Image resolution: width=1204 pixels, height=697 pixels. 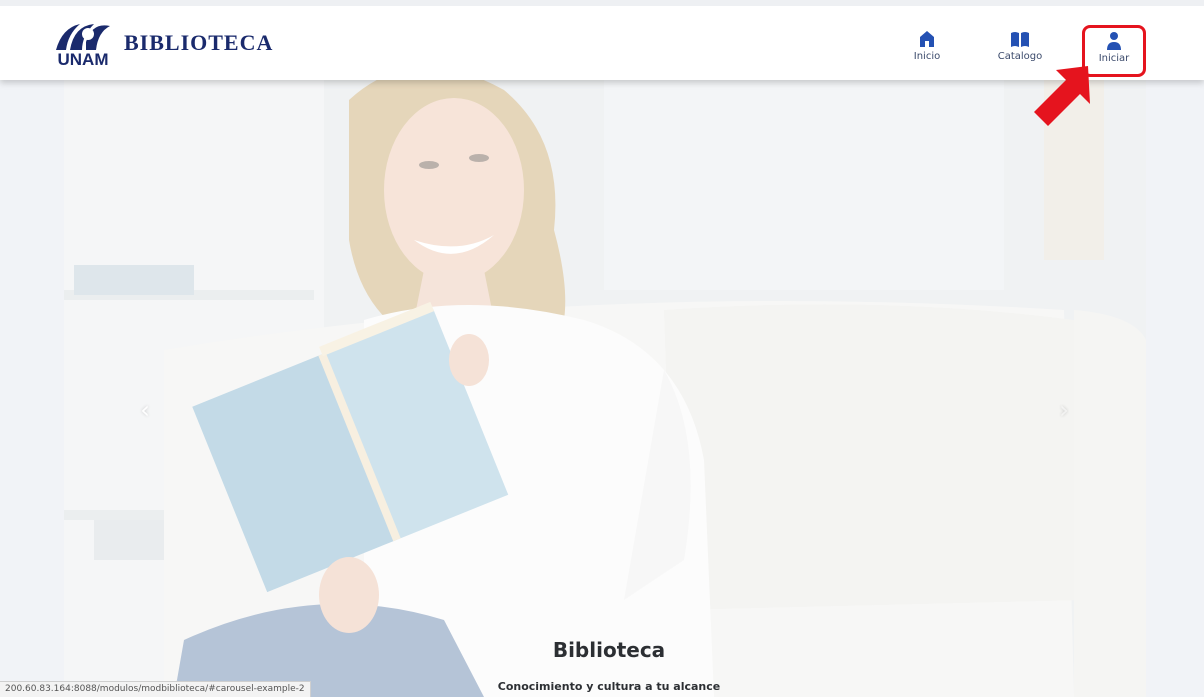 I want to click on brand: UNAM BIBLIOTECA, so click(x=163, y=47).